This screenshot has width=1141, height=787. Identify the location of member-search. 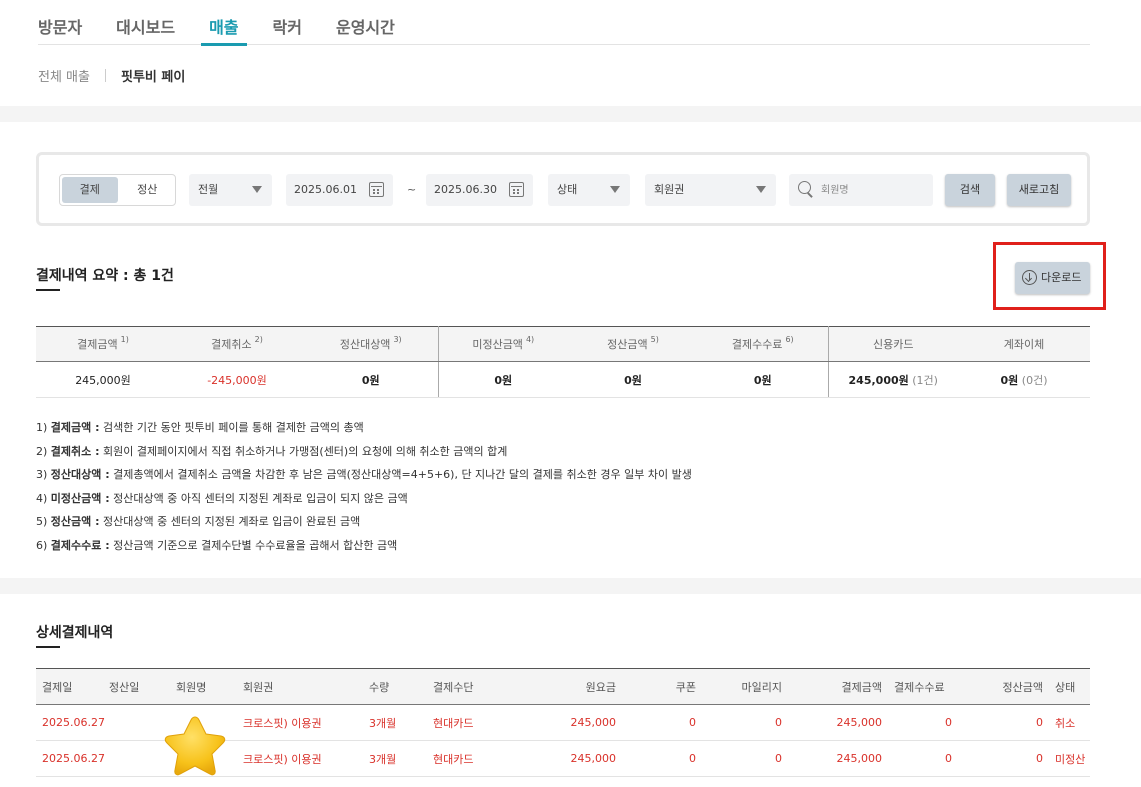
(861, 190).